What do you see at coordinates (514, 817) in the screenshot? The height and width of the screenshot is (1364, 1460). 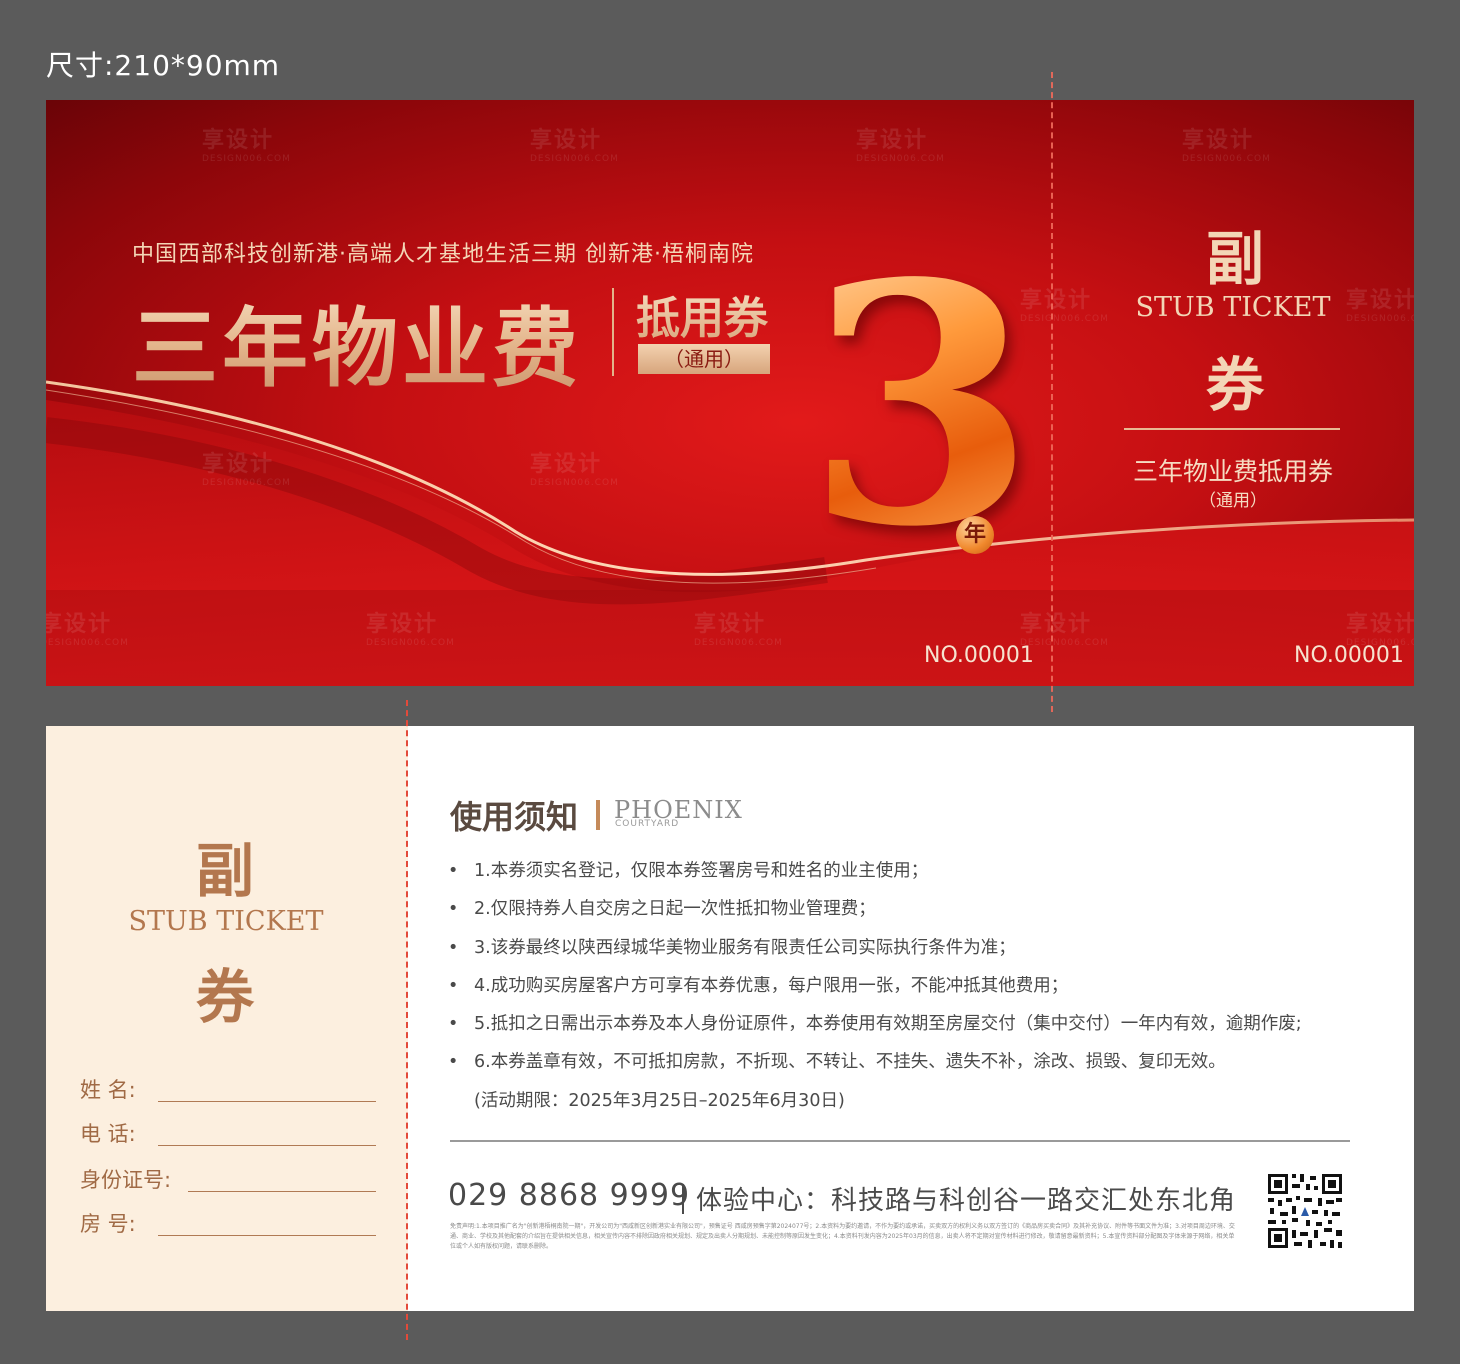 I see `notice-title: 使用须知` at bounding box center [514, 817].